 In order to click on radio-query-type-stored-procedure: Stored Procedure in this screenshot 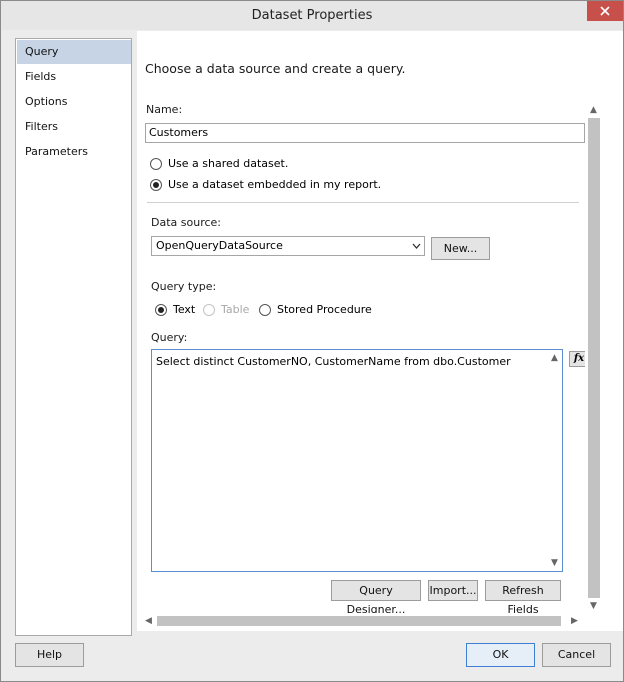, I will do `click(315, 309)`.